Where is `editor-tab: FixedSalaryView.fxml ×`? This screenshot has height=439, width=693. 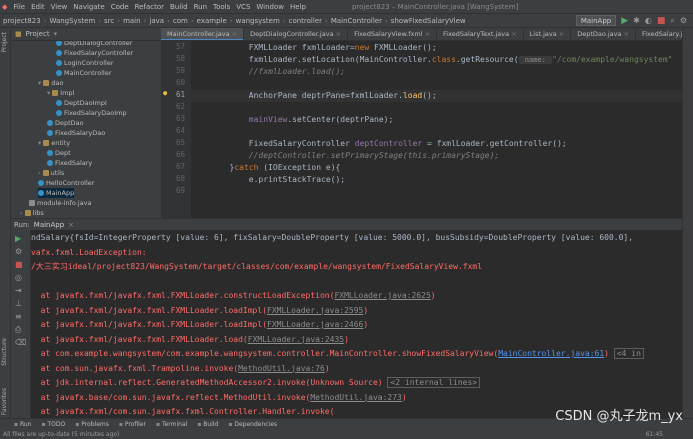
editor-tab: FixedSalaryView.fxml × is located at coordinates (393, 34).